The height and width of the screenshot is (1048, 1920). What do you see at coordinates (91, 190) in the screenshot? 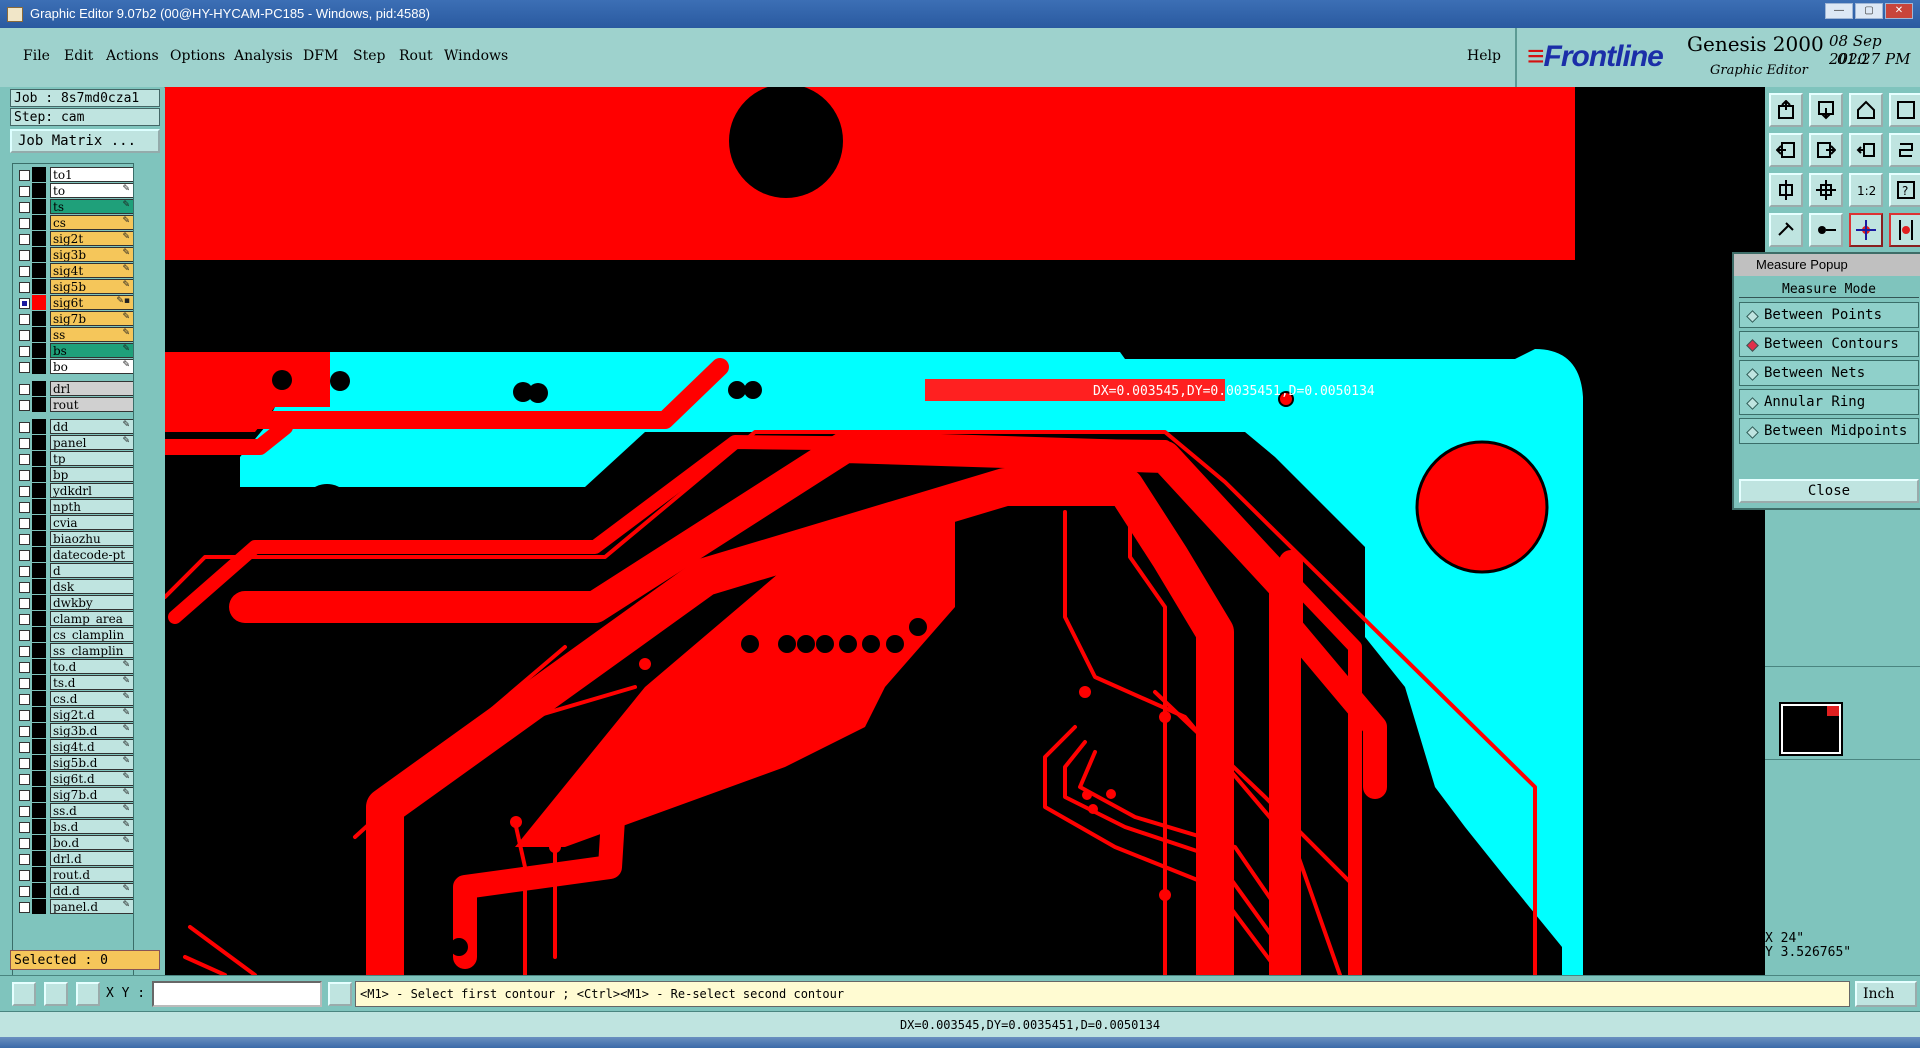
I see `layer-name: to` at bounding box center [91, 190].